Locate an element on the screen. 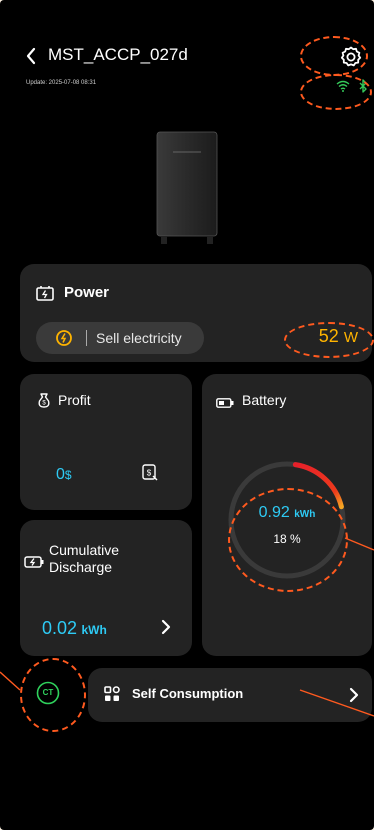 The image size is (374, 830). battery-gauge-highlight-annotation is located at coordinates (288, 540).